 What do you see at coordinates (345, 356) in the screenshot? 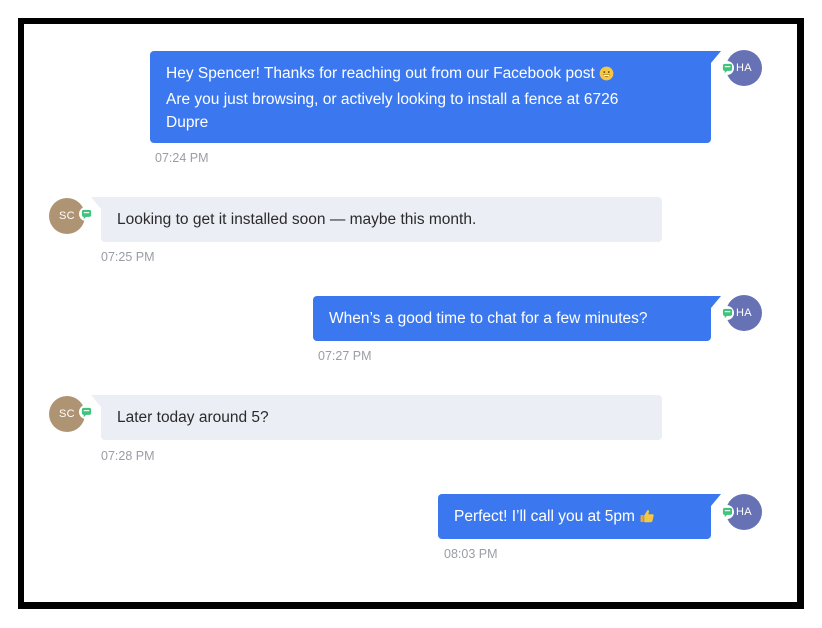
I see `message-timestamp: 07:27 PM` at bounding box center [345, 356].